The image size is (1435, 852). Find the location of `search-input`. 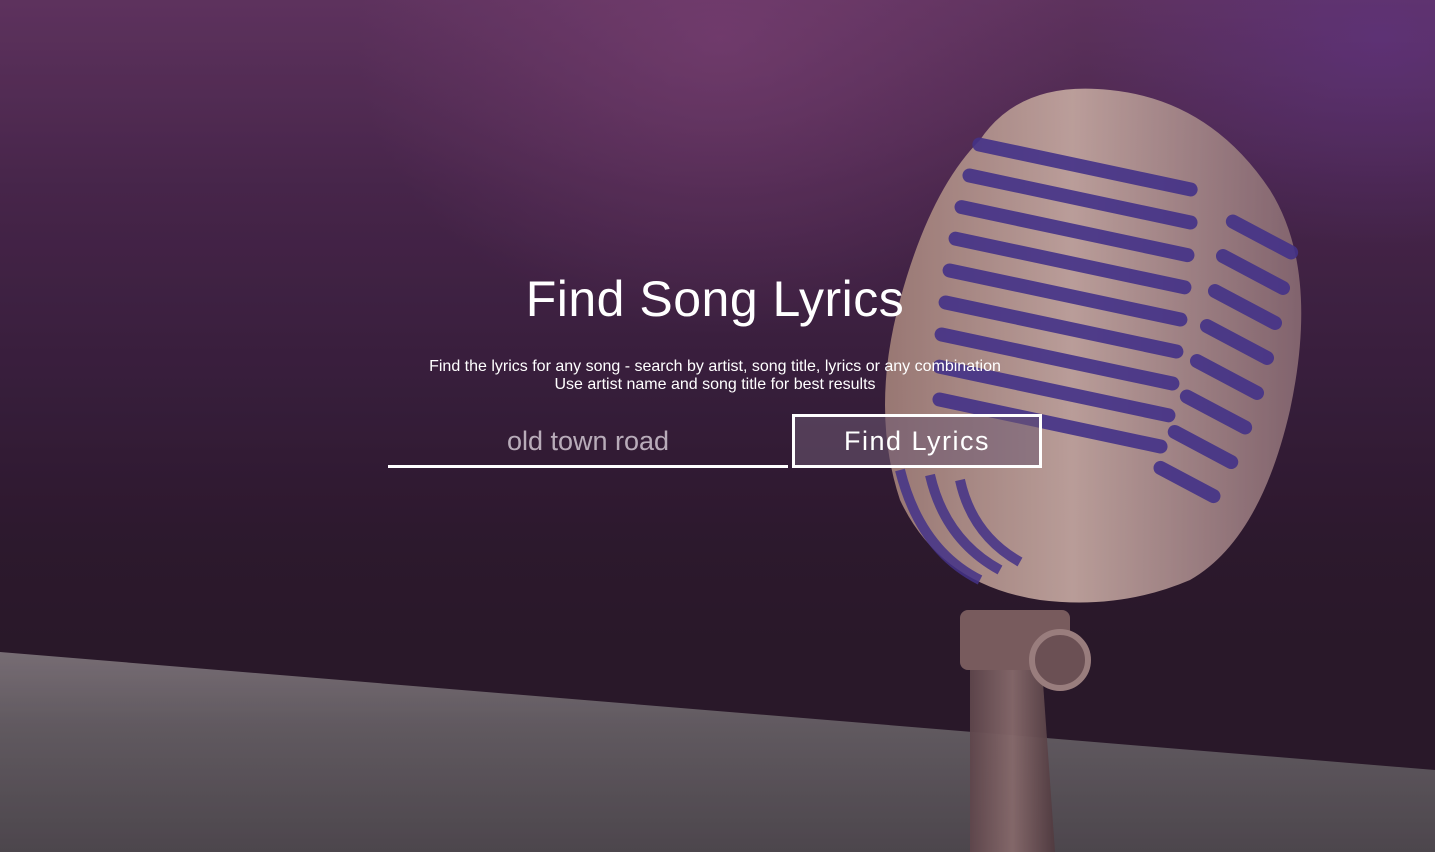

search-input is located at coordinates (588, 443).